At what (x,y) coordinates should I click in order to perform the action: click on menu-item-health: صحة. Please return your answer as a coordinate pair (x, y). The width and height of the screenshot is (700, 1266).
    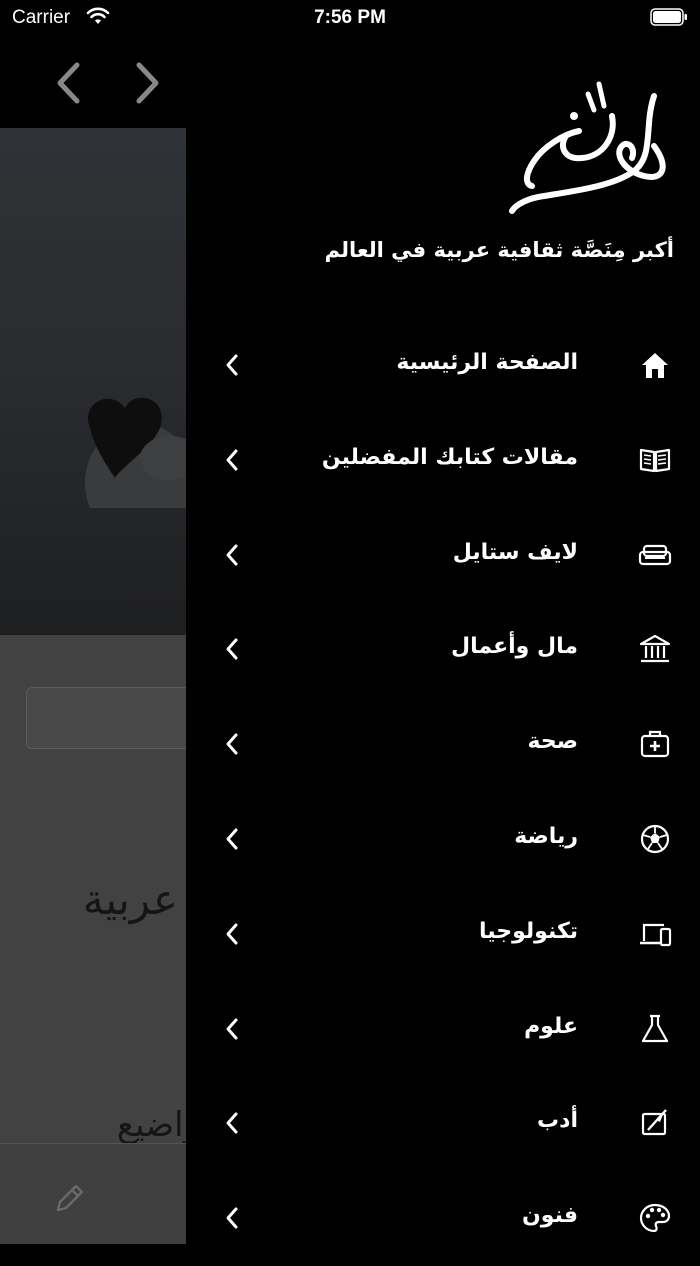
    Looking at the image, I should click on (443, 744).